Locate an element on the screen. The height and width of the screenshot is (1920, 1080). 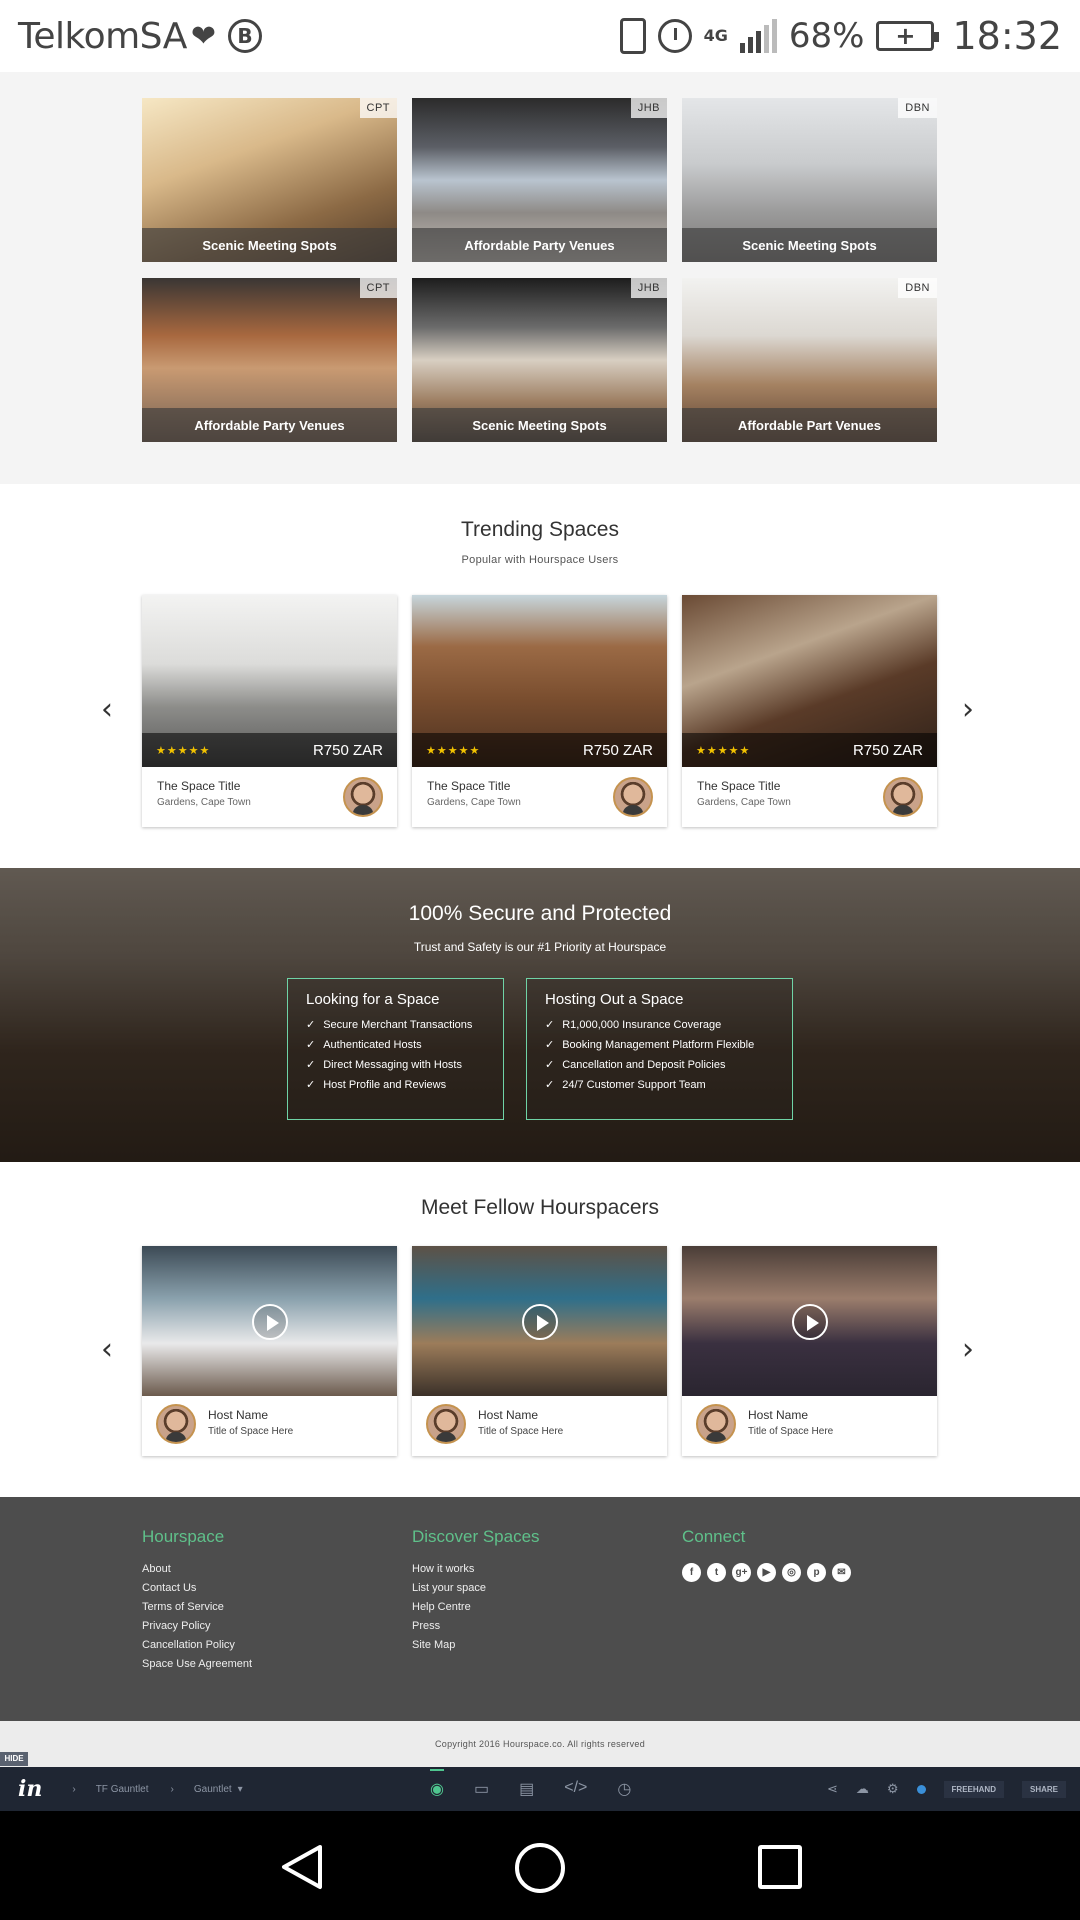
benefit-item: Direct Messaging with Hosts is located at coordinates (395, 1064).